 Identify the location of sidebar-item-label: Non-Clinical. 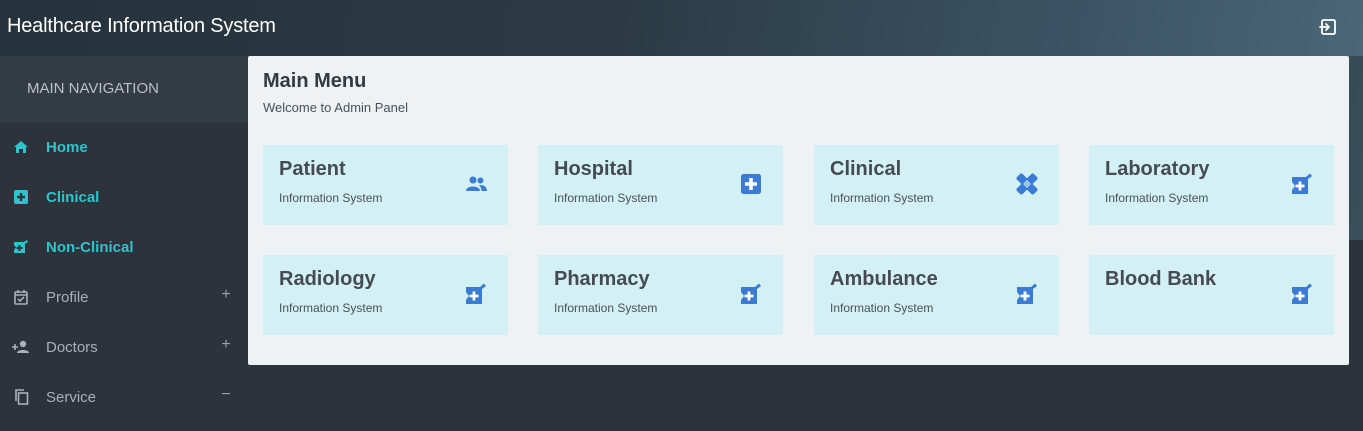
(90, 247).